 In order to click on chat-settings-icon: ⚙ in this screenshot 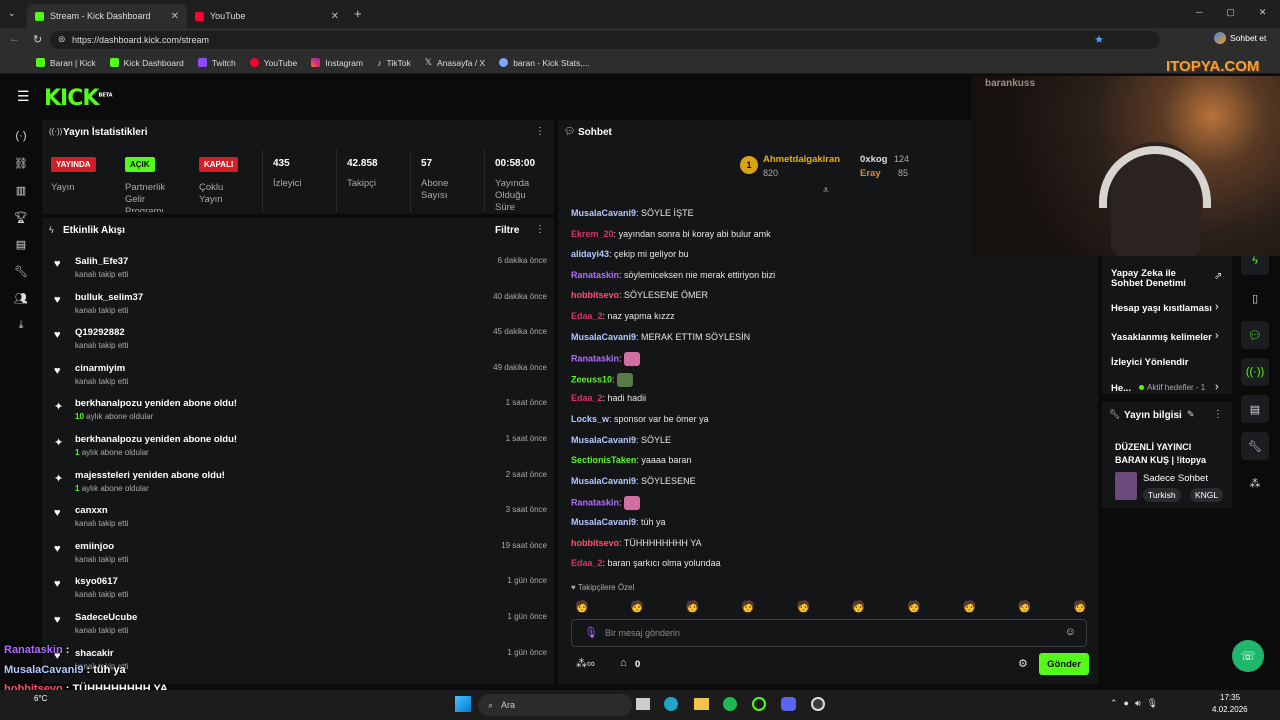, I will do `click(1023, 663)`.